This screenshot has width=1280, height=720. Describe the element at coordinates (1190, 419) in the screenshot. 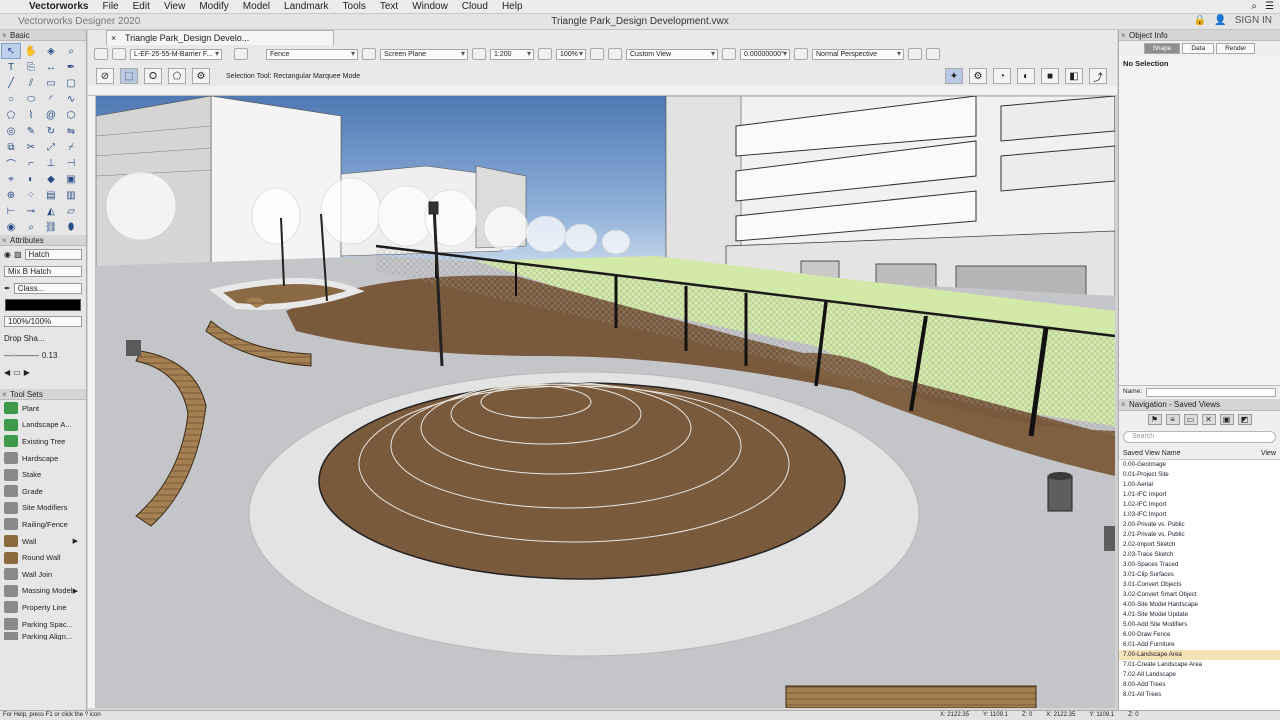

I see `sheet-layers-icon: ▭` at that location.